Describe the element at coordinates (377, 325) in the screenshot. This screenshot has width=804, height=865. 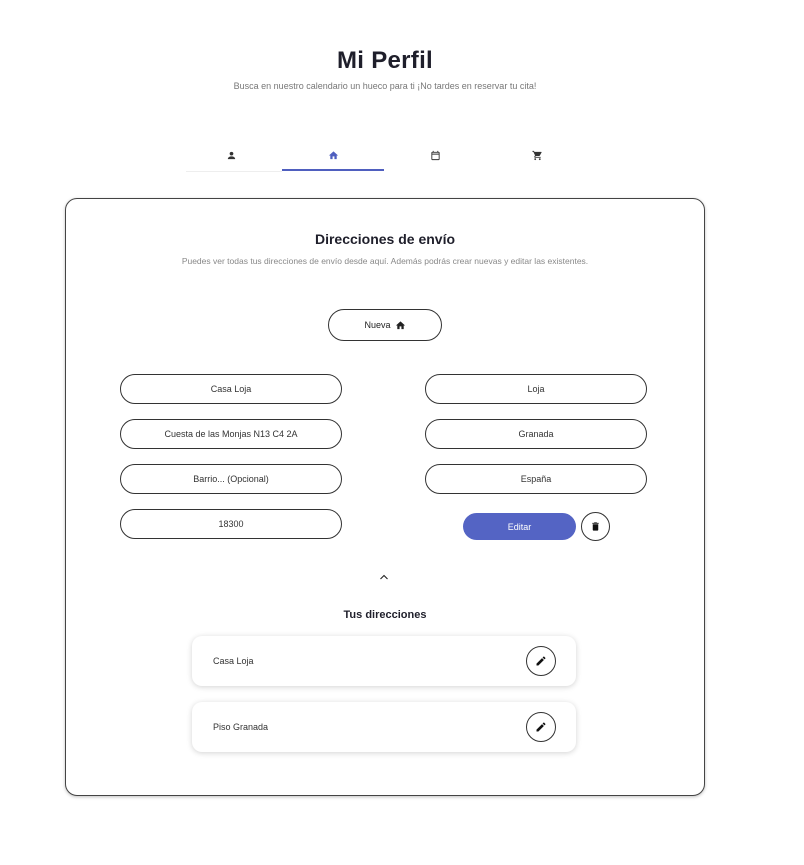
I see `new-address-label: Nueva` at that location.